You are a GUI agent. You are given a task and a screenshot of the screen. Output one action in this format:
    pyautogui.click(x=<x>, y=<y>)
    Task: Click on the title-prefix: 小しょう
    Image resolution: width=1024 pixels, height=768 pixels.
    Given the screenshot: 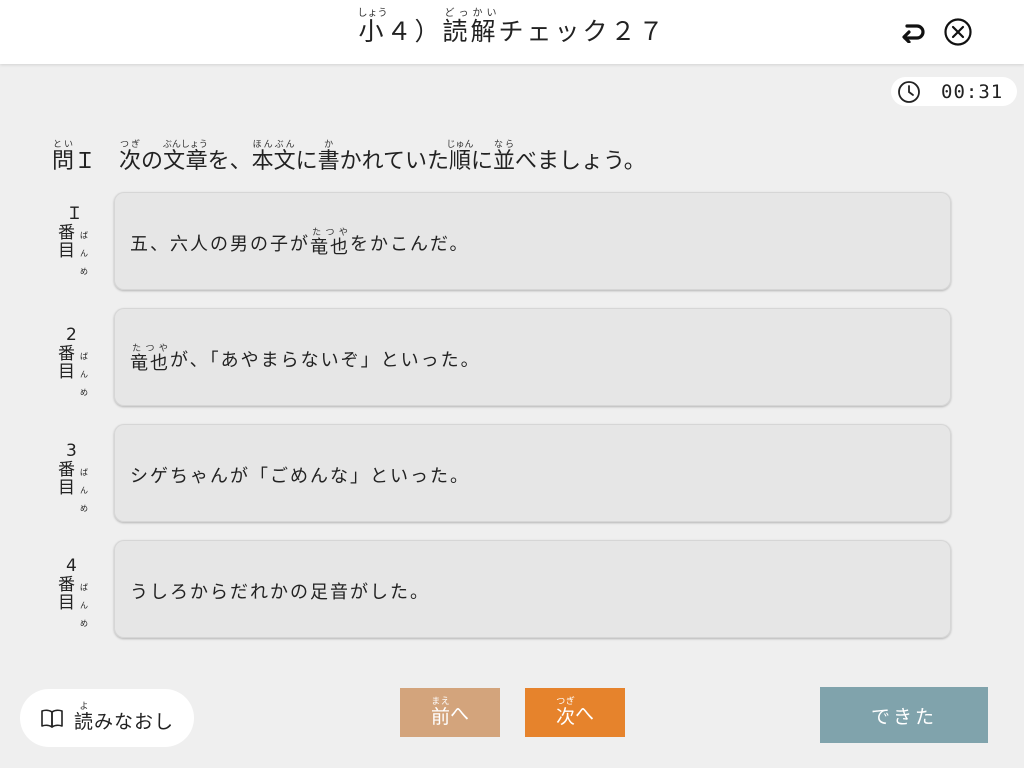 What is the action you would take?
    pyautogui.click(x=372, y=27)
    